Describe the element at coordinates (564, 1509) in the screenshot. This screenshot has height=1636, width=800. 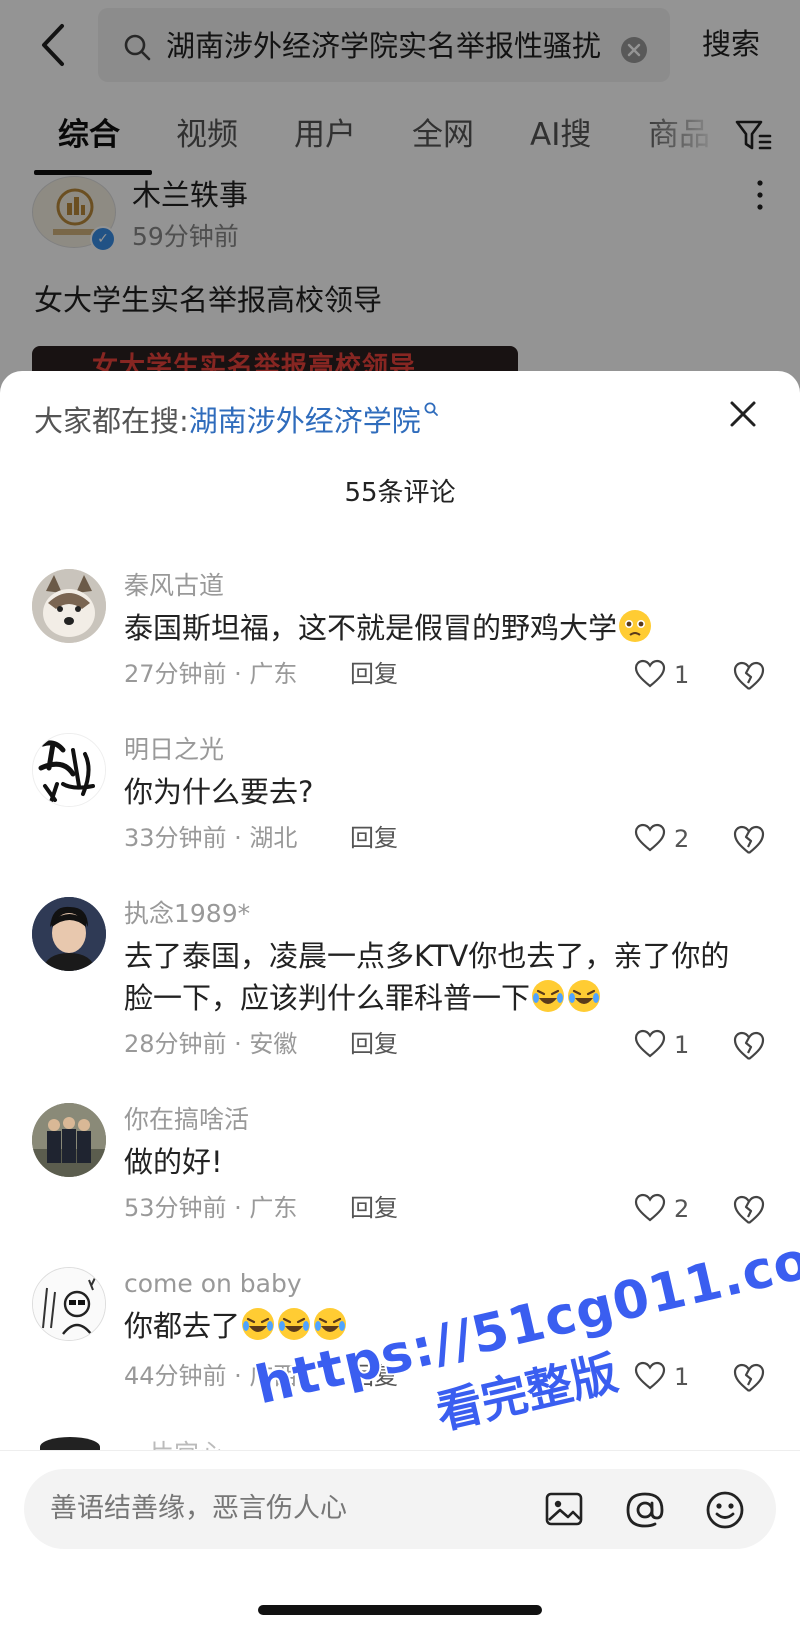
I see `image-icon` at that location.